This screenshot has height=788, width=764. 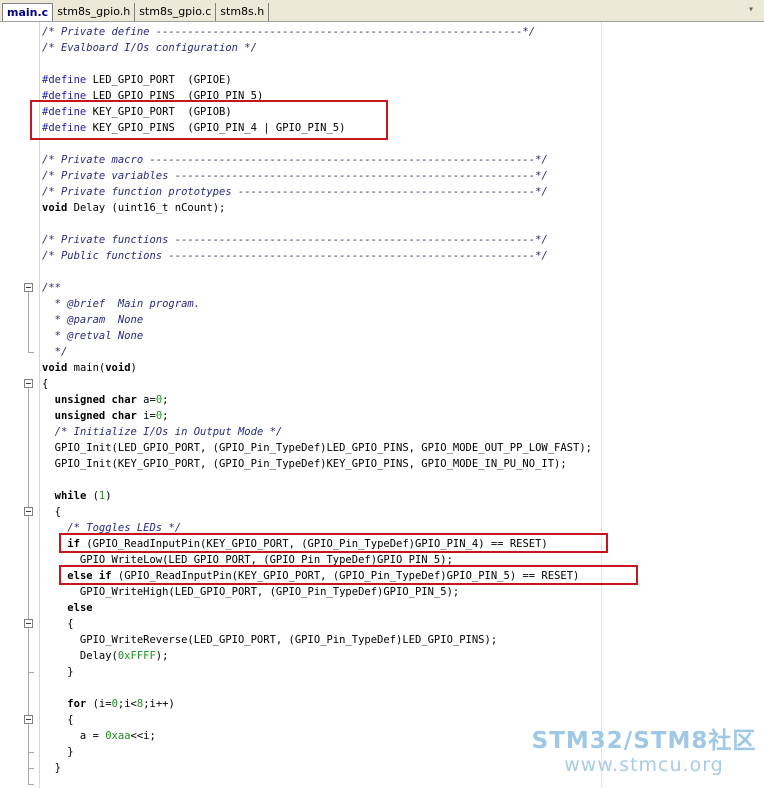 What do you see at coordinates (162, 656) in the screenshot?
I see `code-token: );` at bounding box center [162, 656].